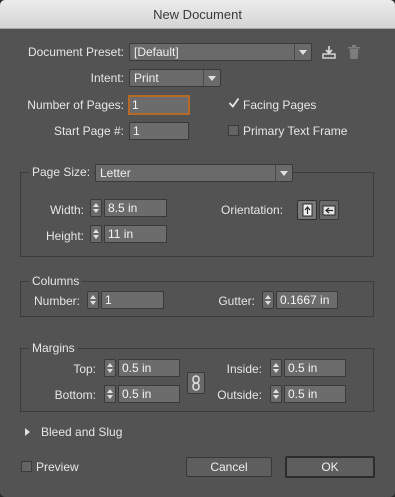  I want to click on columns-number-input, so click(132, 300).